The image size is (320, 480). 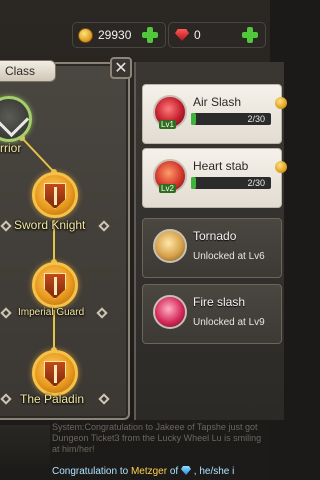 What do you see at coordinates (214, 471) in the screenshot?
I see `chat-suffix: , he/she i` at bounding box center [214, 471].